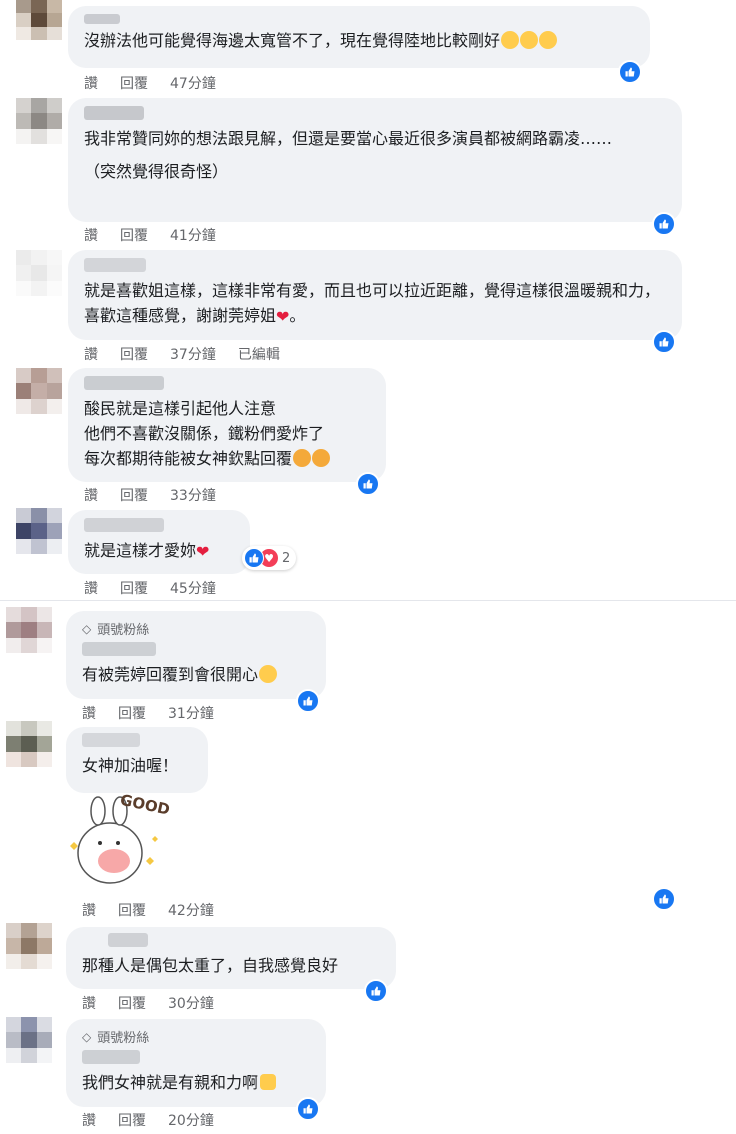  Describe the element at coordinates (268, 674) in the screenshot. I see `grinning-emoji` at that location.